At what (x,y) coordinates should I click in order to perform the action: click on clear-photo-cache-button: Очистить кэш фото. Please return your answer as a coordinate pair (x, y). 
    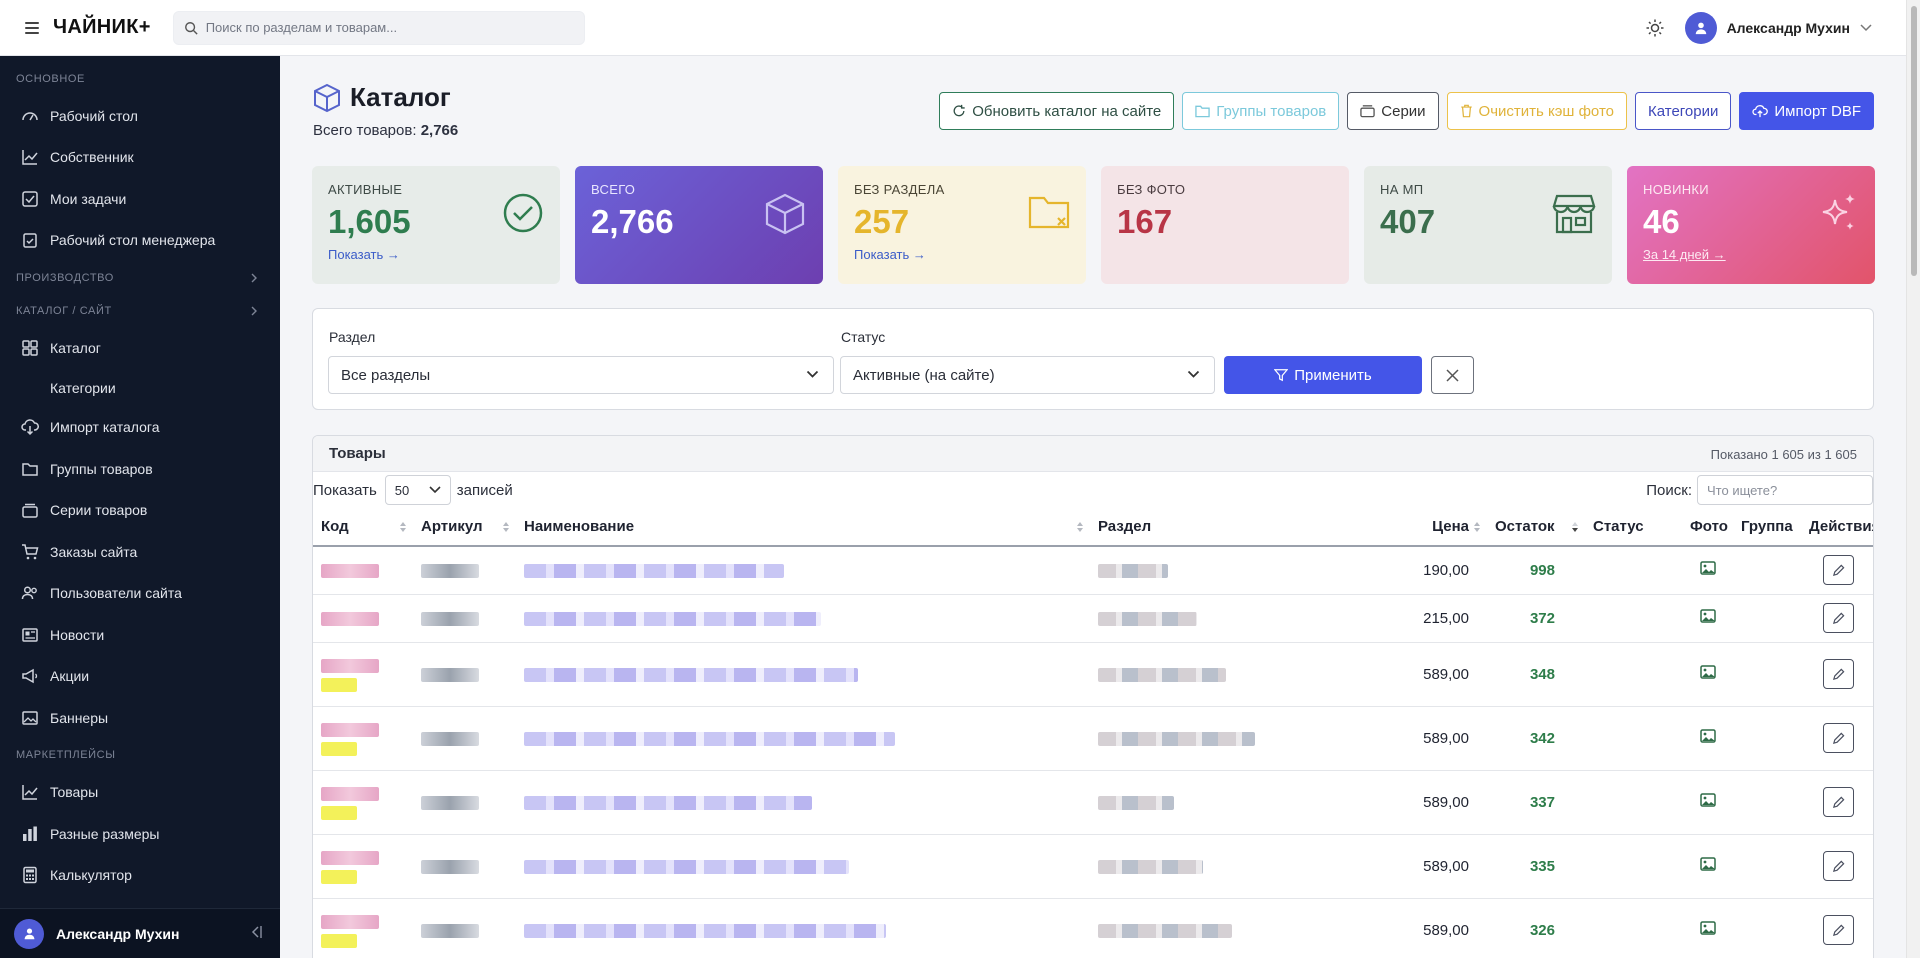
    Looking at the image, I should click on (1536, 111).